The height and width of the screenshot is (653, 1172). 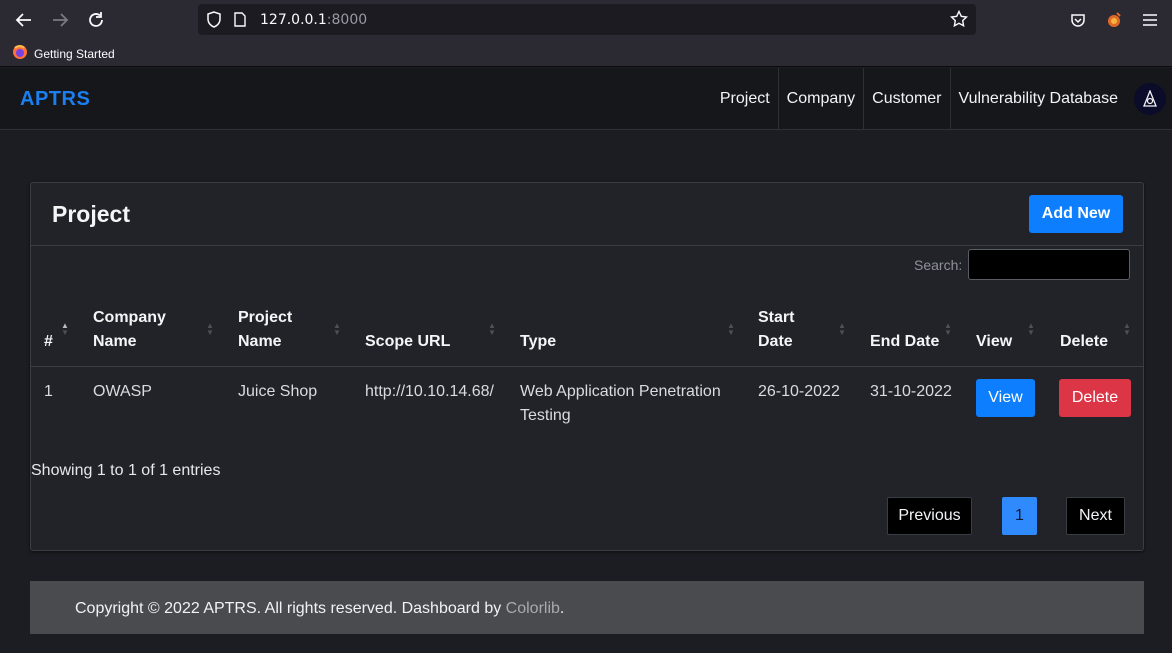 What do you see at coordinates (822, 98) in the screenshot?
I see `nav-link-company: Company` at bounding box center [822, 98].